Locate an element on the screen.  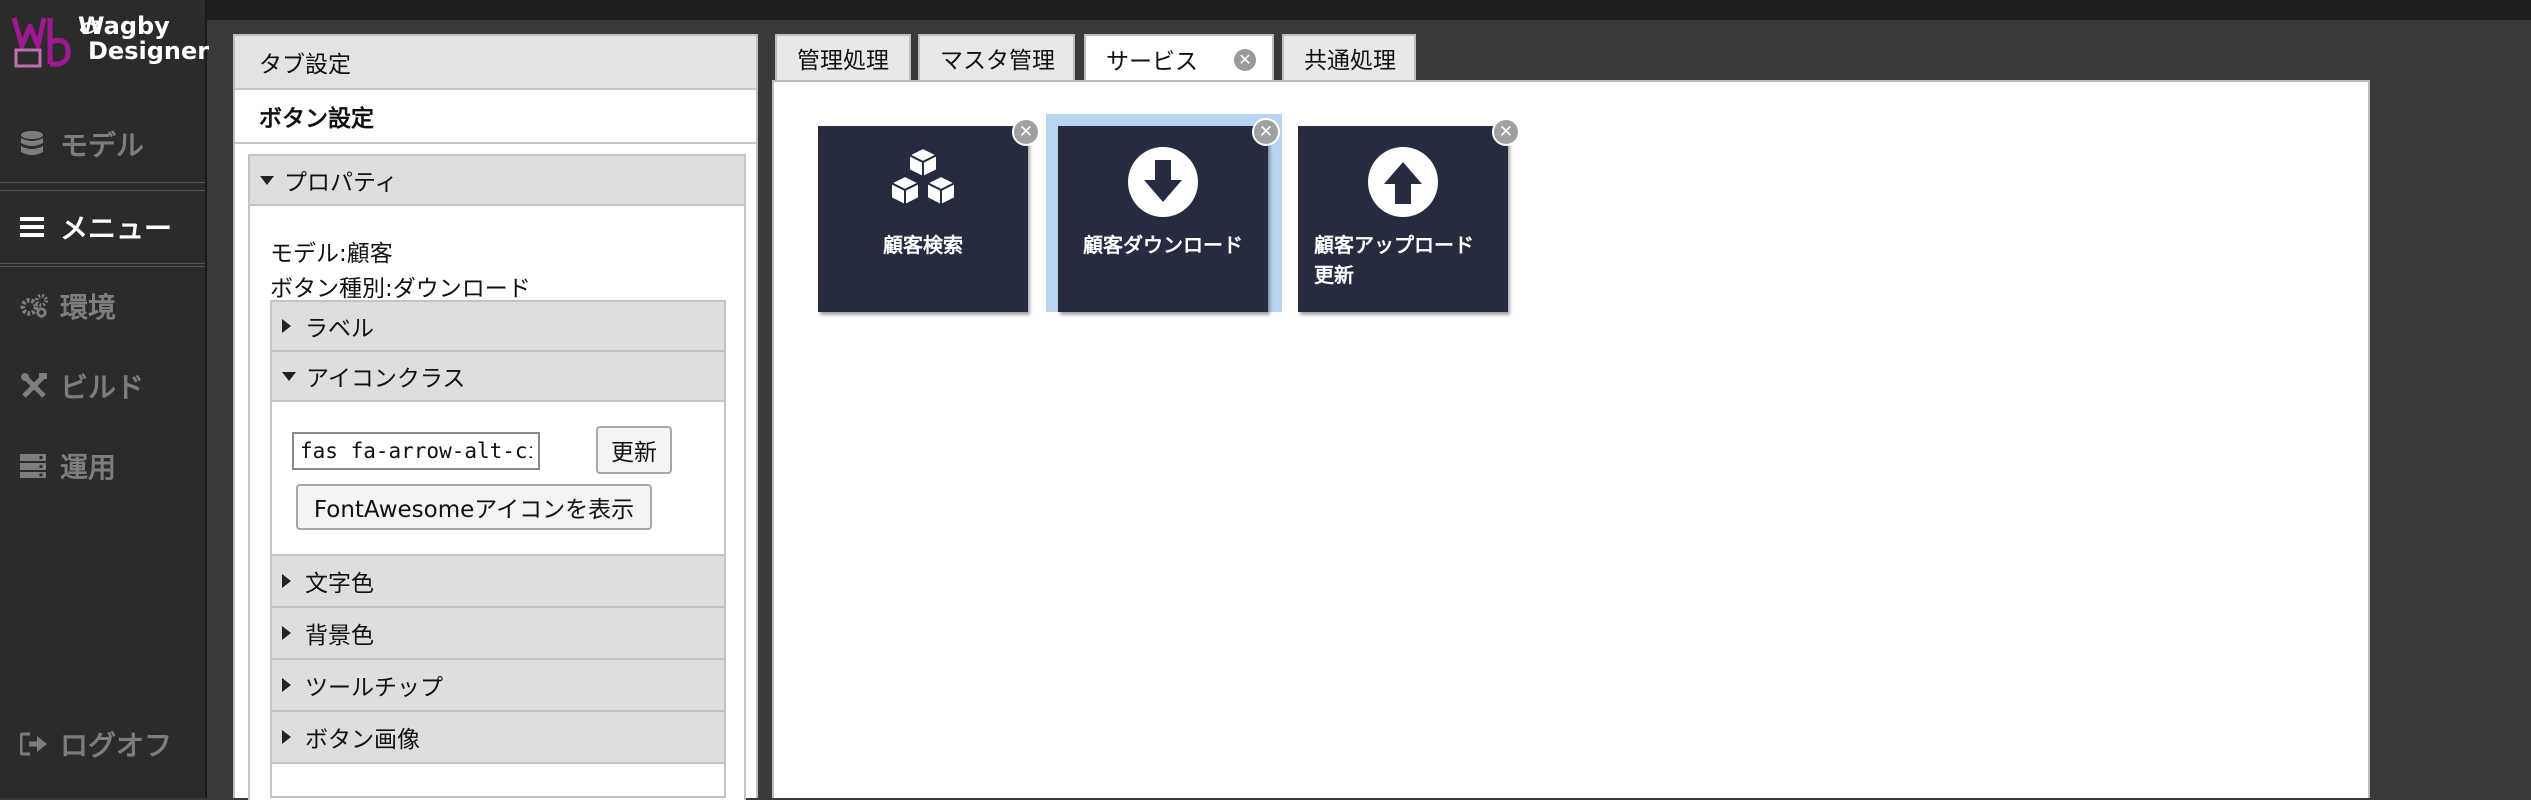
tab-settings-header: タブ設定 is located at coordinates (495, 63).